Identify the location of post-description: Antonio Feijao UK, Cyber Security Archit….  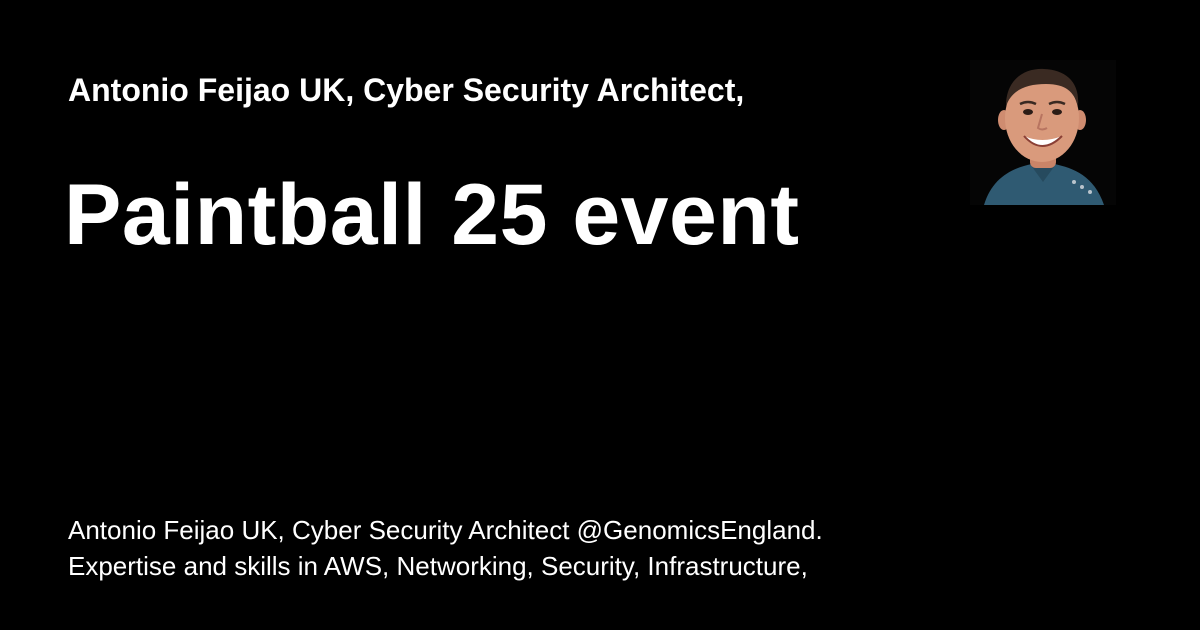
(518, 548).